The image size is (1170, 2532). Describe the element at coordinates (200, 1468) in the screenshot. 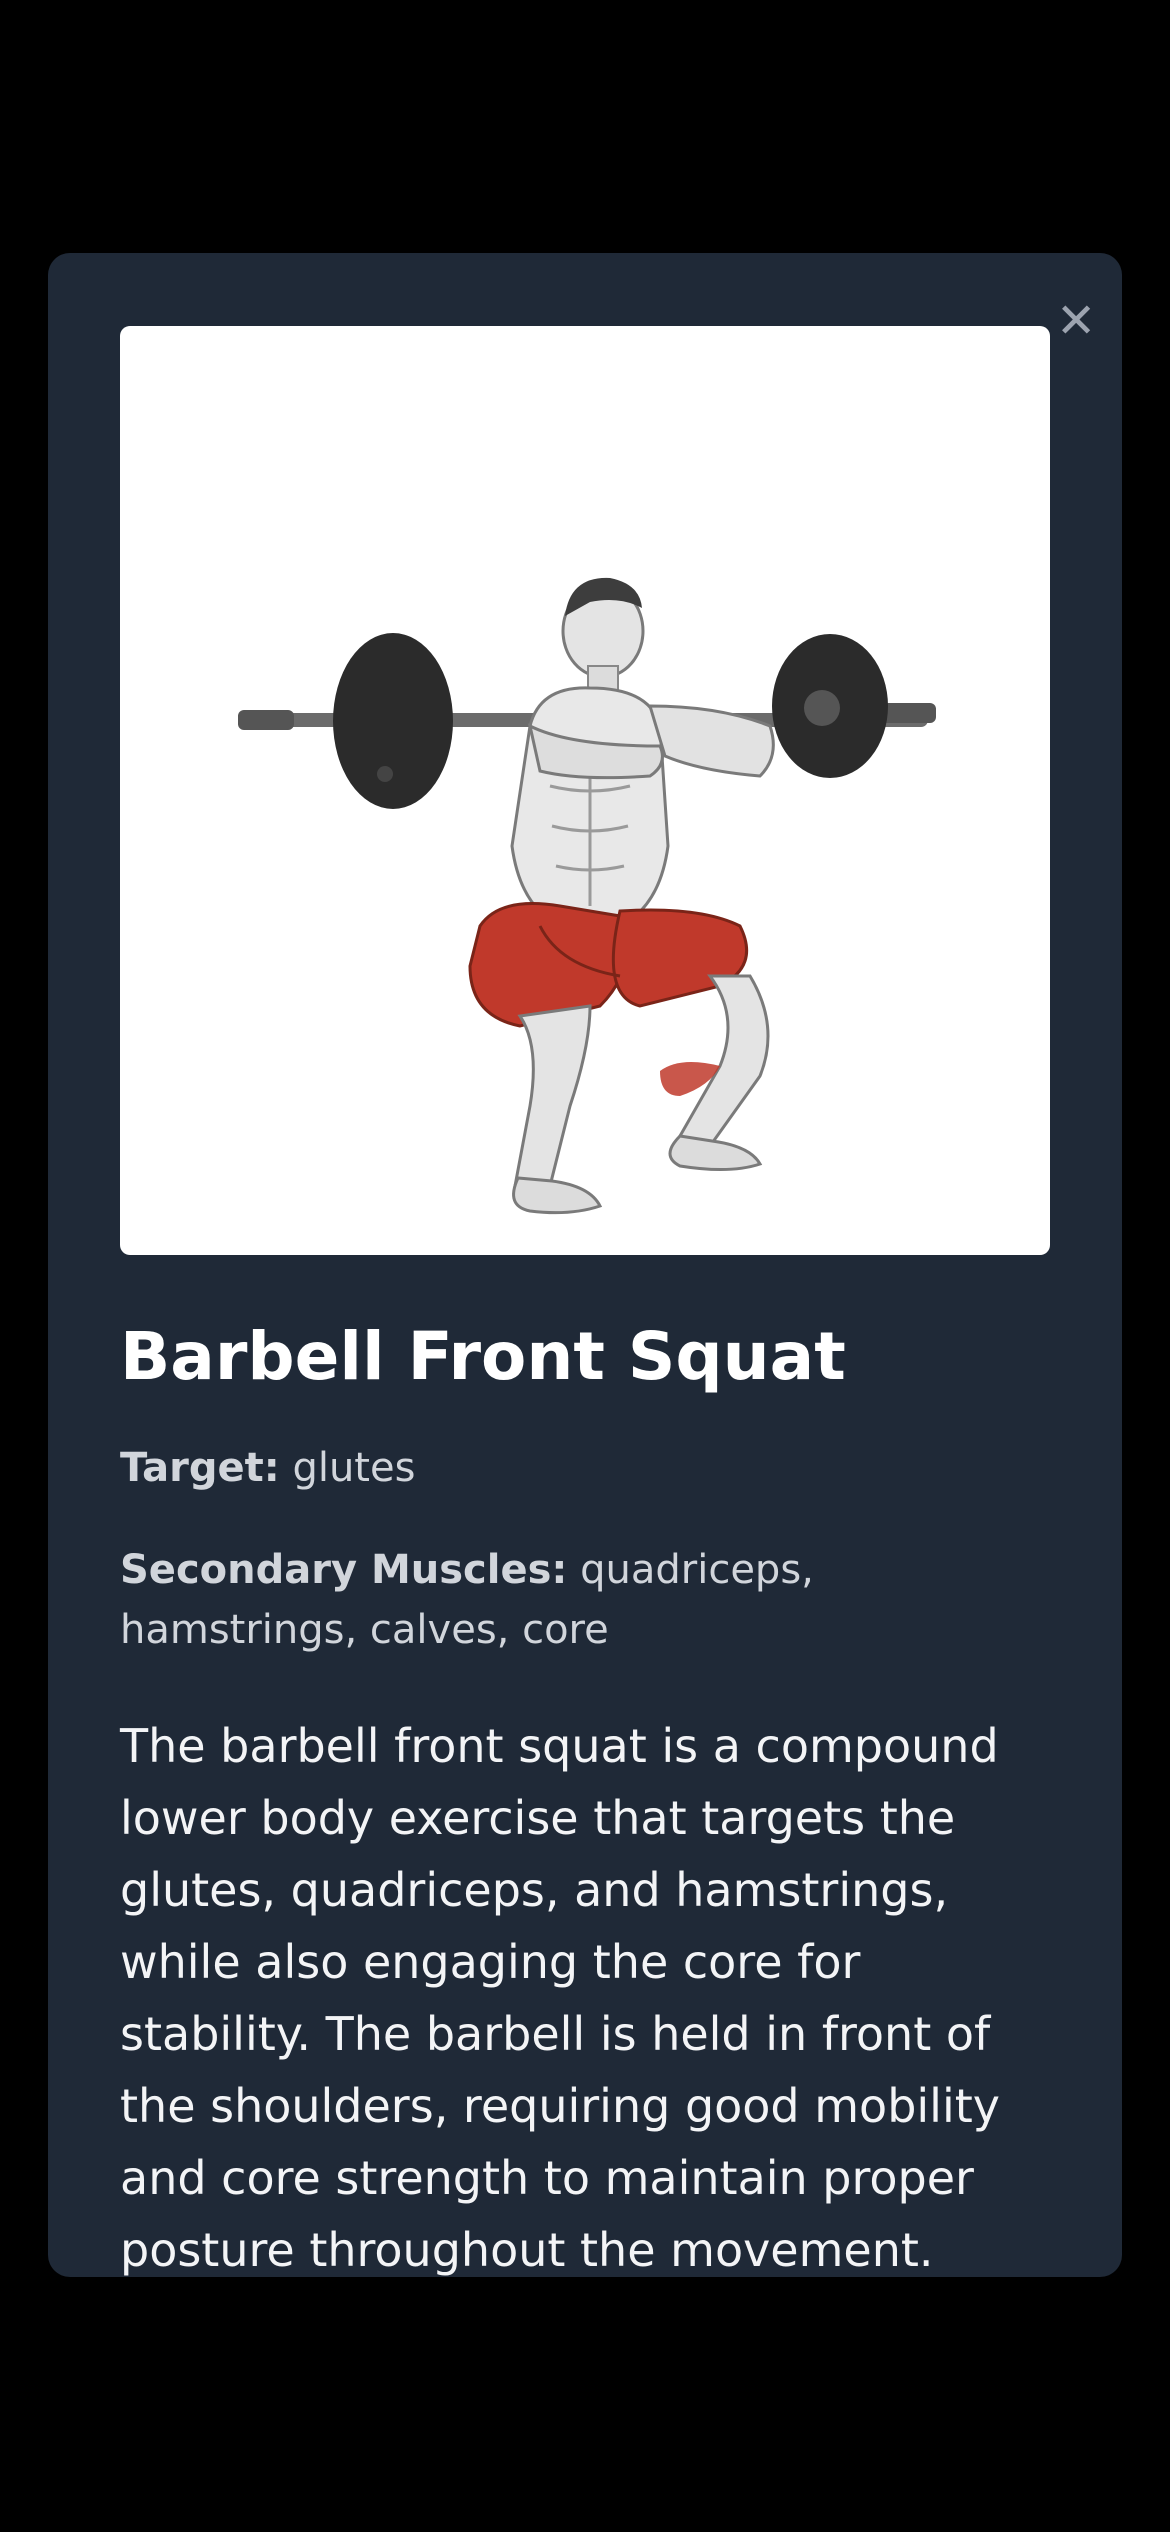

I see `target-label: Target:` at that location.